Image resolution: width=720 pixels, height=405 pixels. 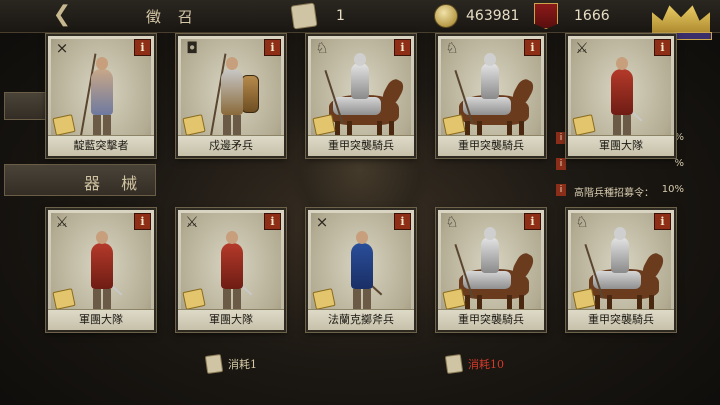 What do you see at coordinates (592, 16) in the screenshot?
I see `honor-amount: 1666` at bounding box center [592, 16].